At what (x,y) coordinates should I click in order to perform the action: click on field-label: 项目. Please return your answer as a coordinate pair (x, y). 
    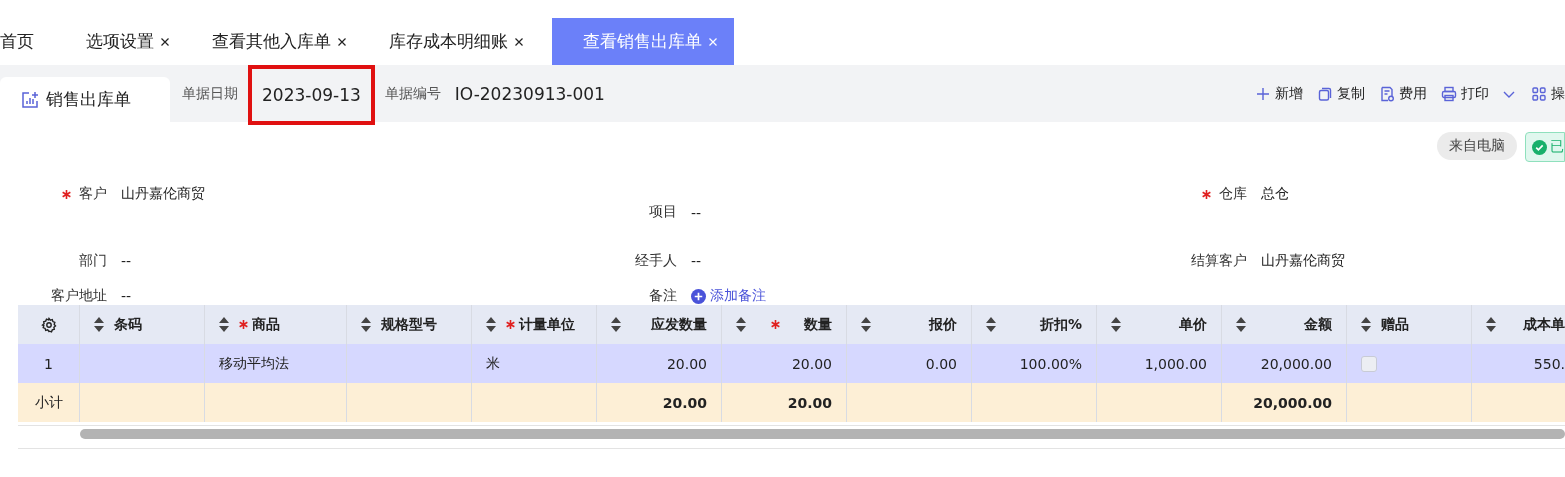
    Looking at the image, I should click on (663, 212).